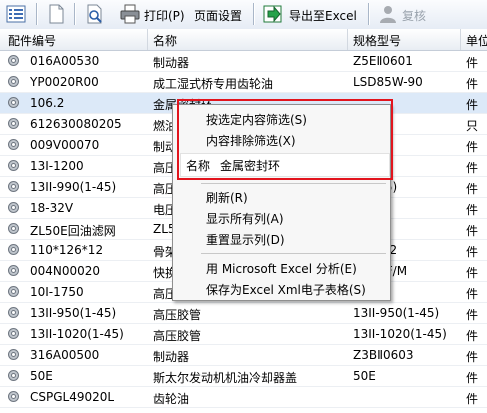  What do you see at coordinates (383, 355) in the screenshot?
I see `cell-spec: Z3BⅡ0603` at bounding box center [383, 355].